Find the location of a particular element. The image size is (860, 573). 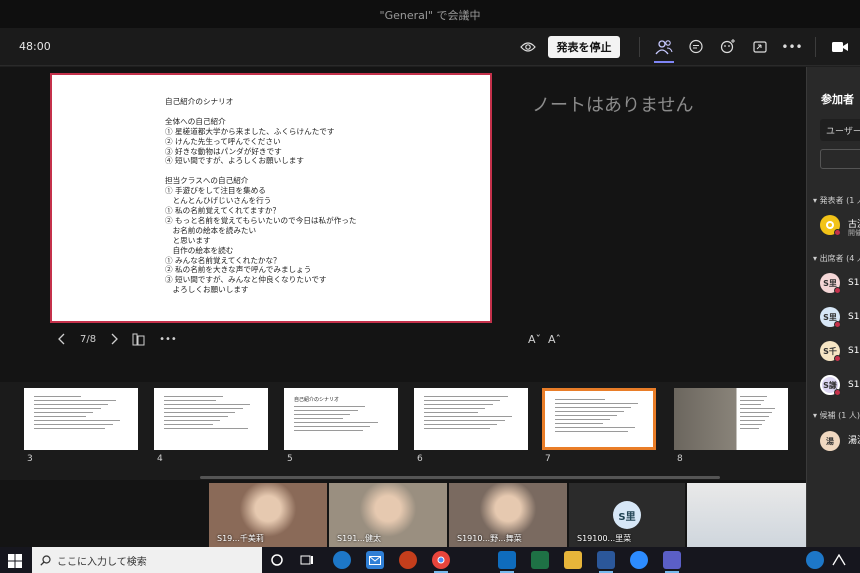

slide-line: ① 手遊びをして注目を集める is located at coordinates (215, 191).